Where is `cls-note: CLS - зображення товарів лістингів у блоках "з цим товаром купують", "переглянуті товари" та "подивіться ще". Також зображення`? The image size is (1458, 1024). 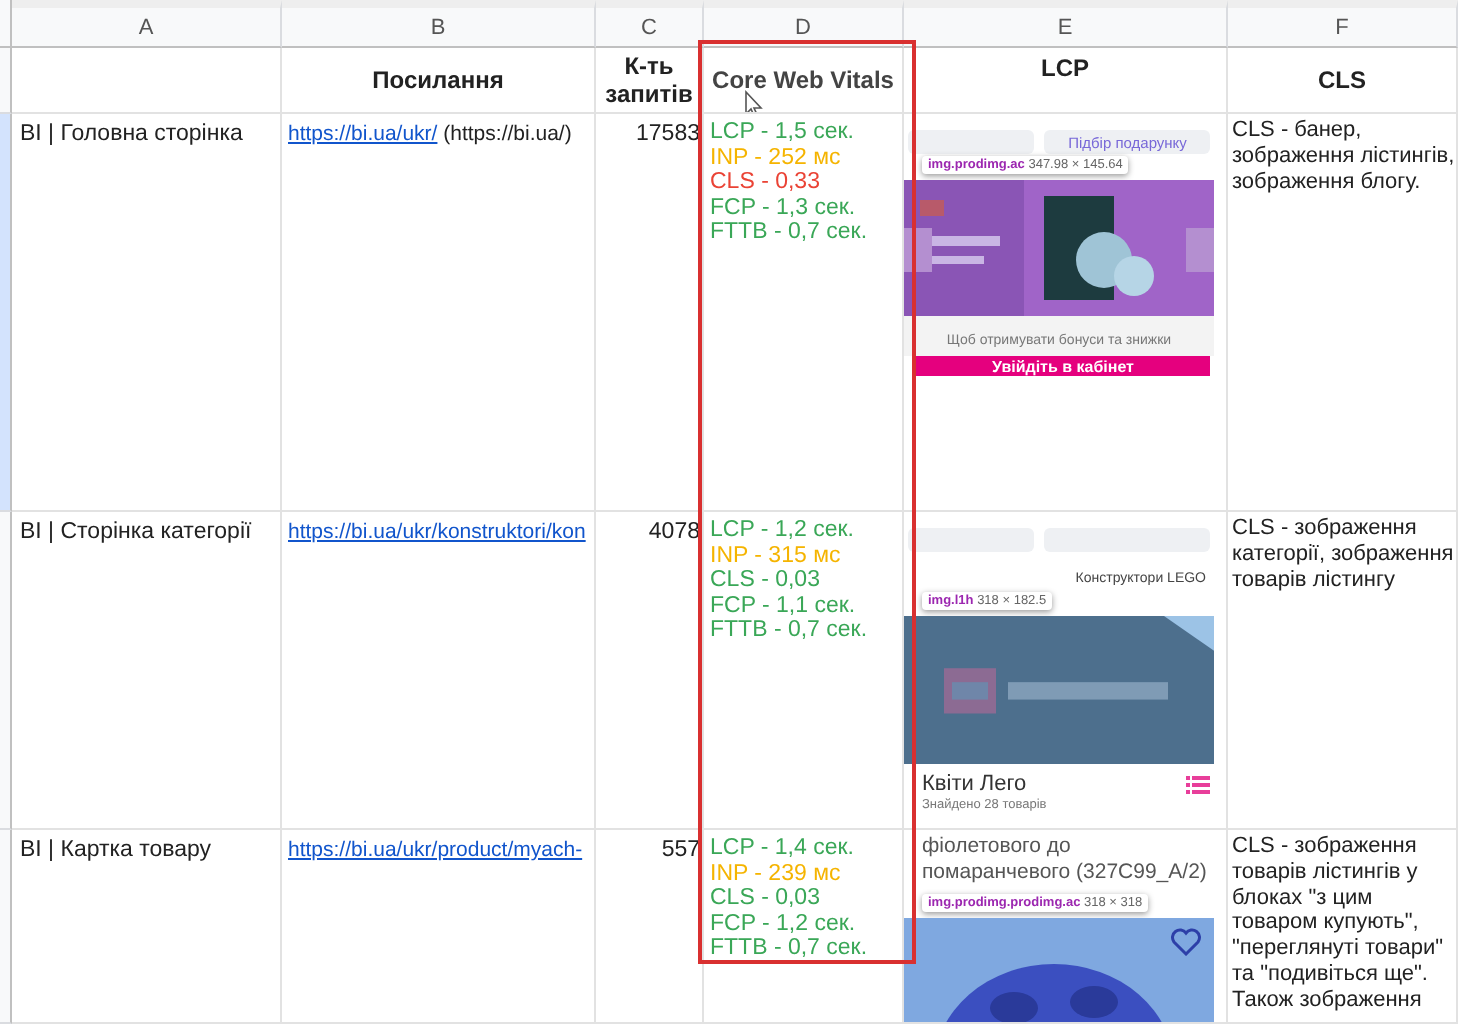
cls-note: CLS - зображення товарів лістингів у блоках "з цим товаром купують", "переглянуті товари" та "подивіться ще". Також зображення is located at coordinates (1339, 924).